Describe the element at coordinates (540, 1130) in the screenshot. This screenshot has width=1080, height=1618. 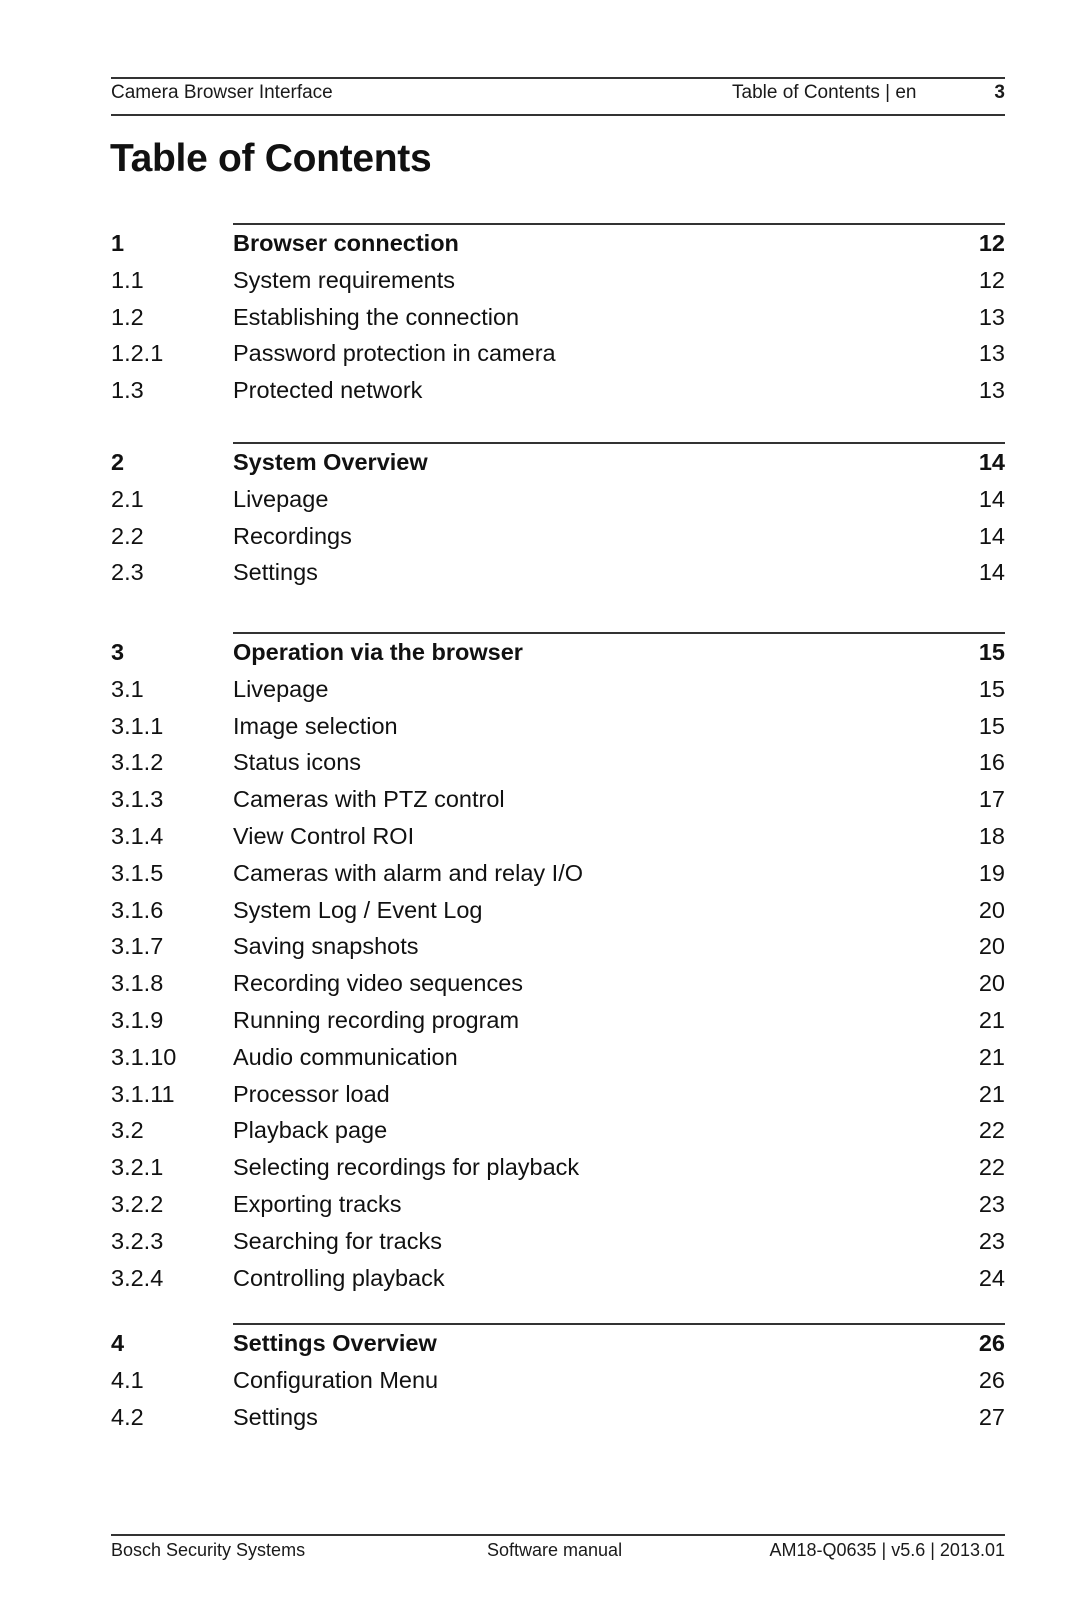
I see `toc-entry-row: 3.2 Playback page 22` at that location.